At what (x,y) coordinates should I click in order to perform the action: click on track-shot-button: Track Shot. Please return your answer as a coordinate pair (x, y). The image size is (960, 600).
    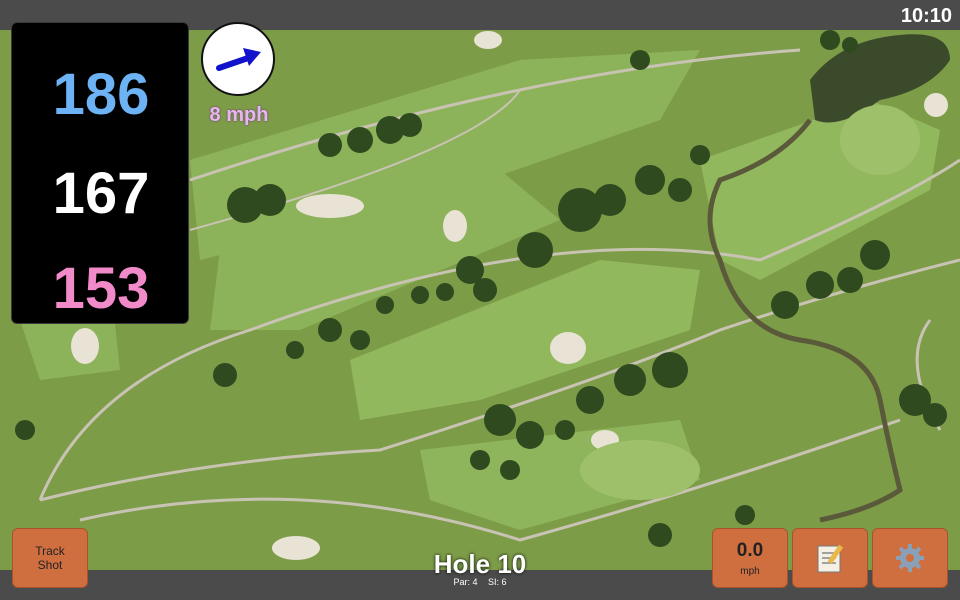
    Looking at the image, I should click on (50, 558).